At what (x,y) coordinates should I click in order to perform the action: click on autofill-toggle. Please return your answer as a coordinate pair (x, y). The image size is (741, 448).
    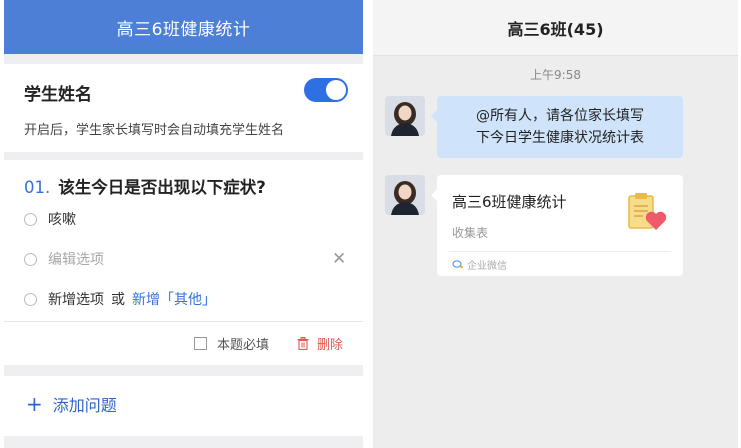
    Looking at the image, I should click on (326, 90).